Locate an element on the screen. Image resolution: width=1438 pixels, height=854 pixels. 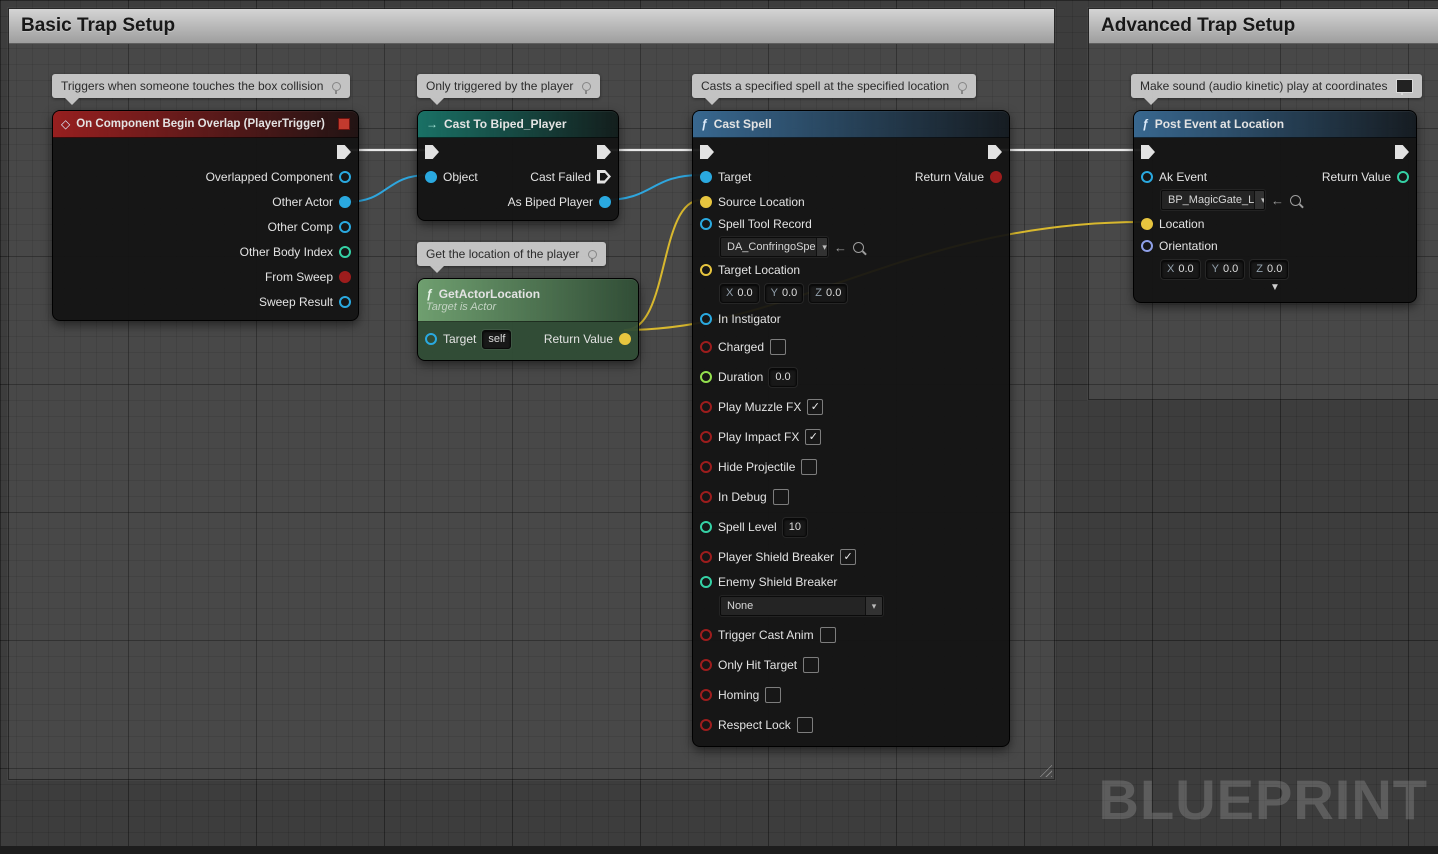
player-shield-breaker-checkbox: ✓ is located at coordinates (848, 557).